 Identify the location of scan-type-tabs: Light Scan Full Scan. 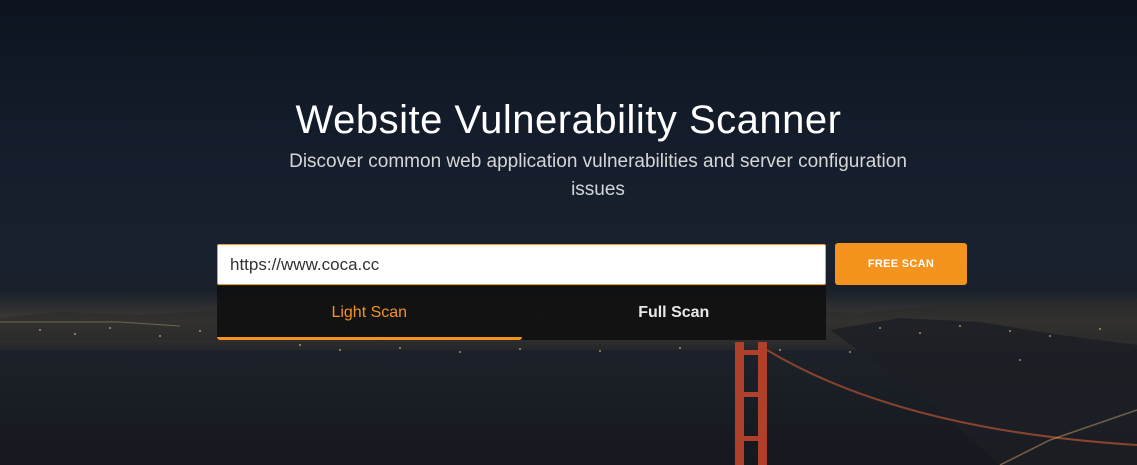
(521, 313).